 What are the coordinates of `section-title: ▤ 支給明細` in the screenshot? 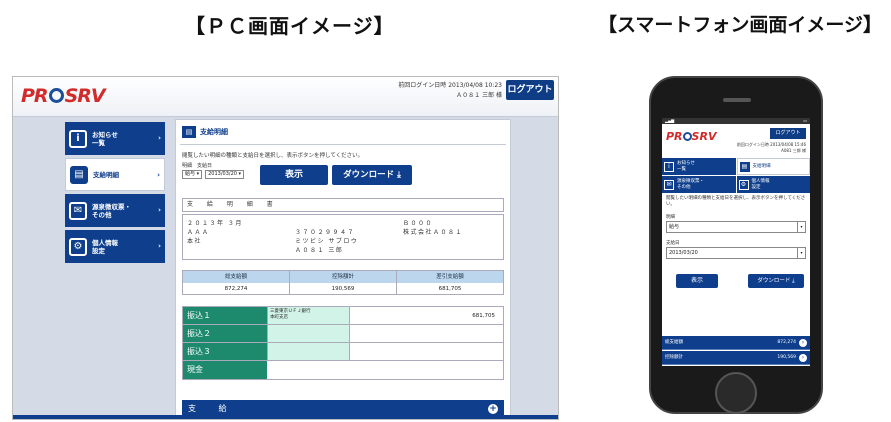 It's located at (205, 132).